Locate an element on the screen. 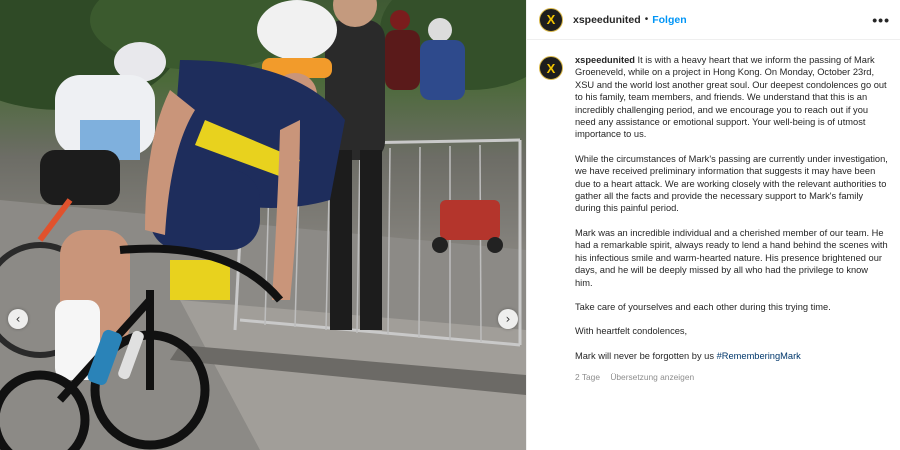 The width and height of the screenshot is (900, 450). hashtag-link: #RememberingMark is located at coordinates (759, 356).